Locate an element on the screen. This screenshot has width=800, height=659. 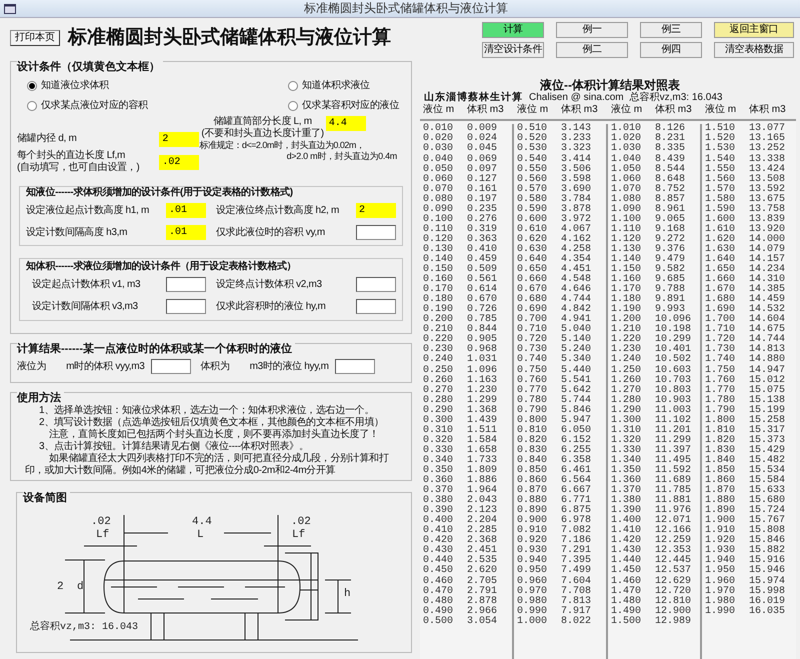
table-cell-text: 14.157 is located at coordinates (767, 260).